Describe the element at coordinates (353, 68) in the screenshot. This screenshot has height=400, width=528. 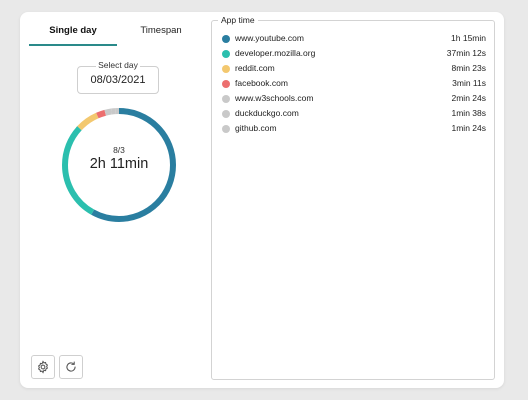
I see `app-row: reddit.com 8min 23s` at that location.